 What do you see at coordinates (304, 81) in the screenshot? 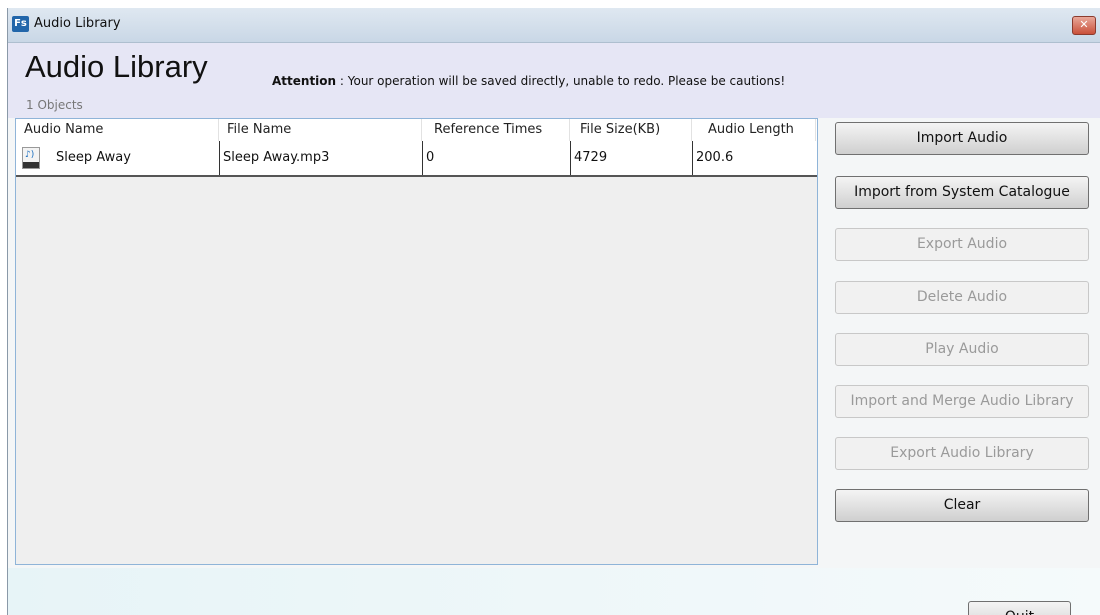
I see `attention-label: Attention` at bounding box center [304, 81].